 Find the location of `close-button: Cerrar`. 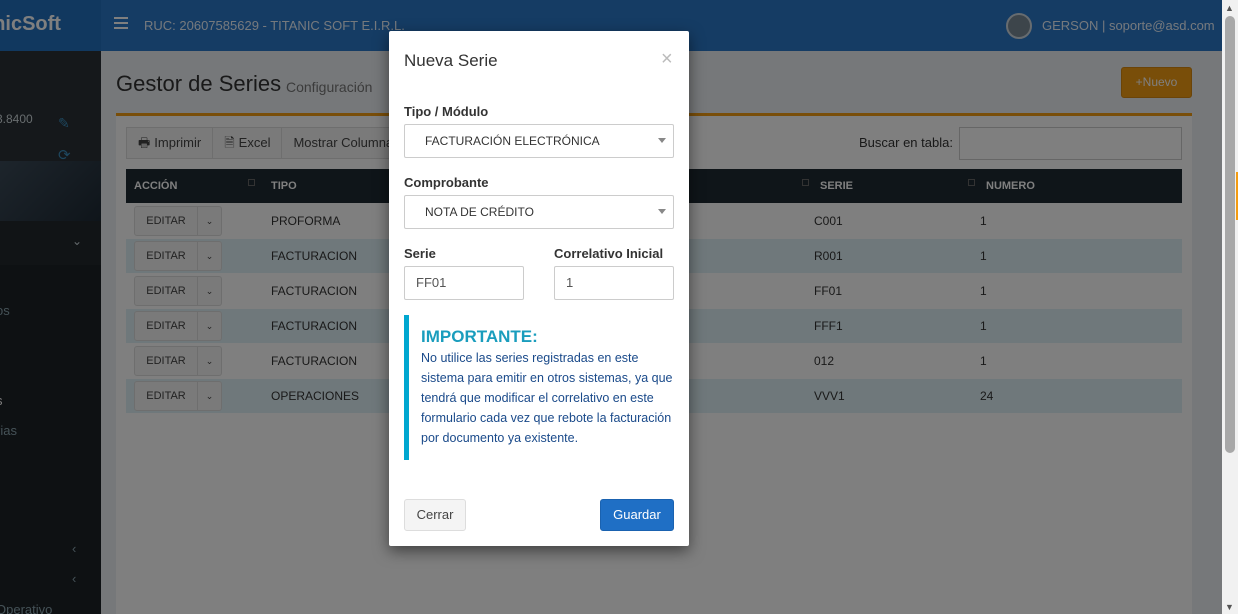

close-button: Cerrar is located at coordinates (435, 515).